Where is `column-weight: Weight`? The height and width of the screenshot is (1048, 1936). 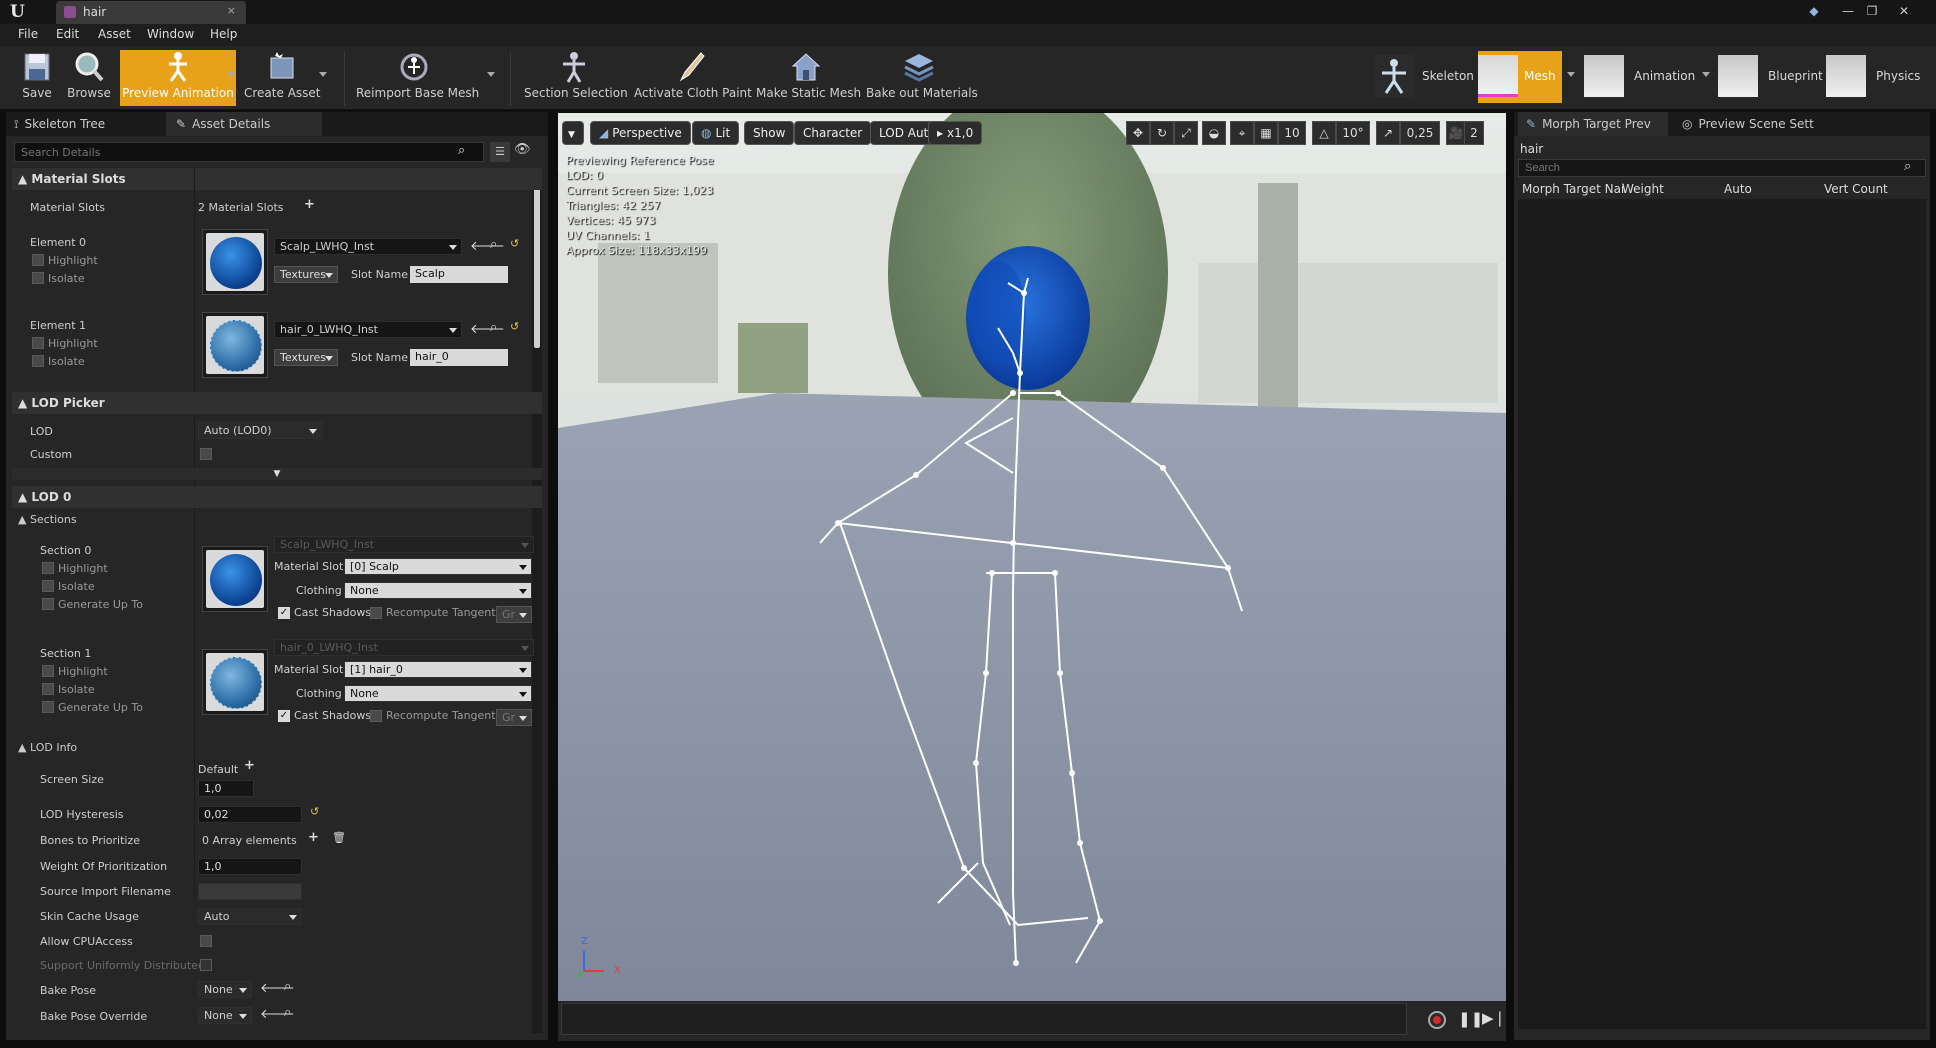
column-weight: Weight is located at coordinates (1643, 189).